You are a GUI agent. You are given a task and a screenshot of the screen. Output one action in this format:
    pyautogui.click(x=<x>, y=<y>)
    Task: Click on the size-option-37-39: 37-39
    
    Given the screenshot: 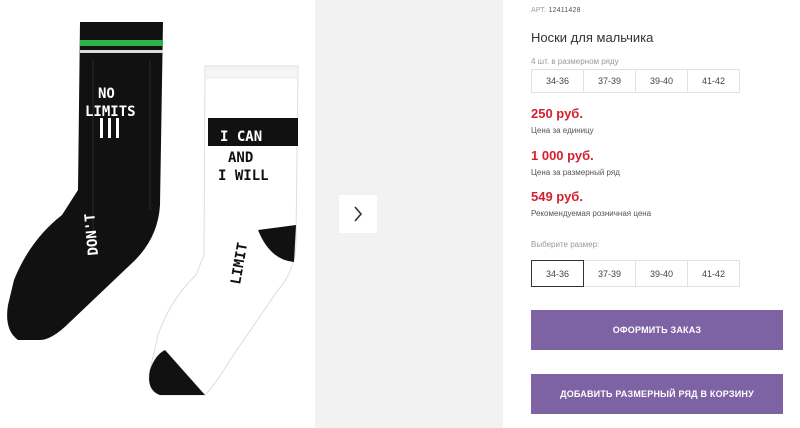 What is the action you would take?
    pyautogui.click(x=609, y=273)
    